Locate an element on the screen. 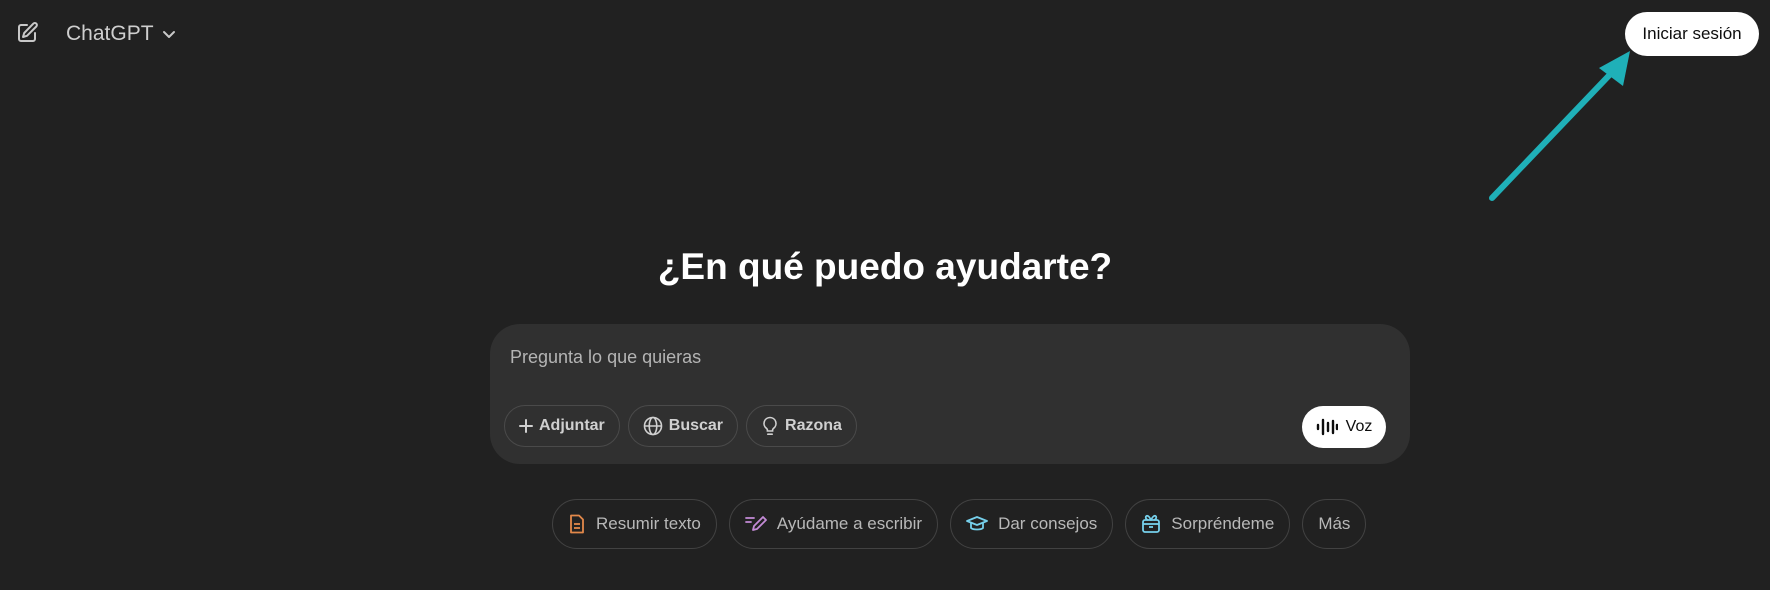 Image resolution: width=1770 pixels, height=590 pixels. pen-icon is located at coordinates (755, 523).